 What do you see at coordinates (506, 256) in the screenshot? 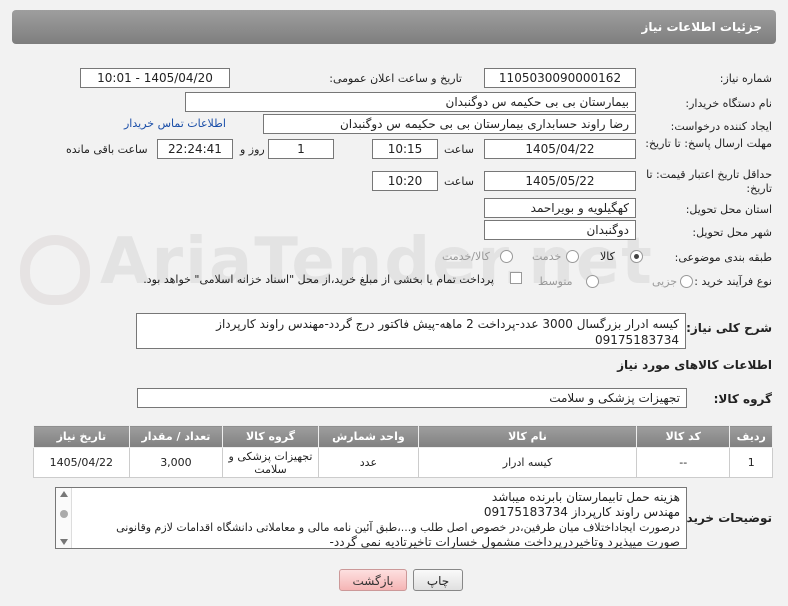
I see `category-radio-goods-service` at bounding box center [506, 256].